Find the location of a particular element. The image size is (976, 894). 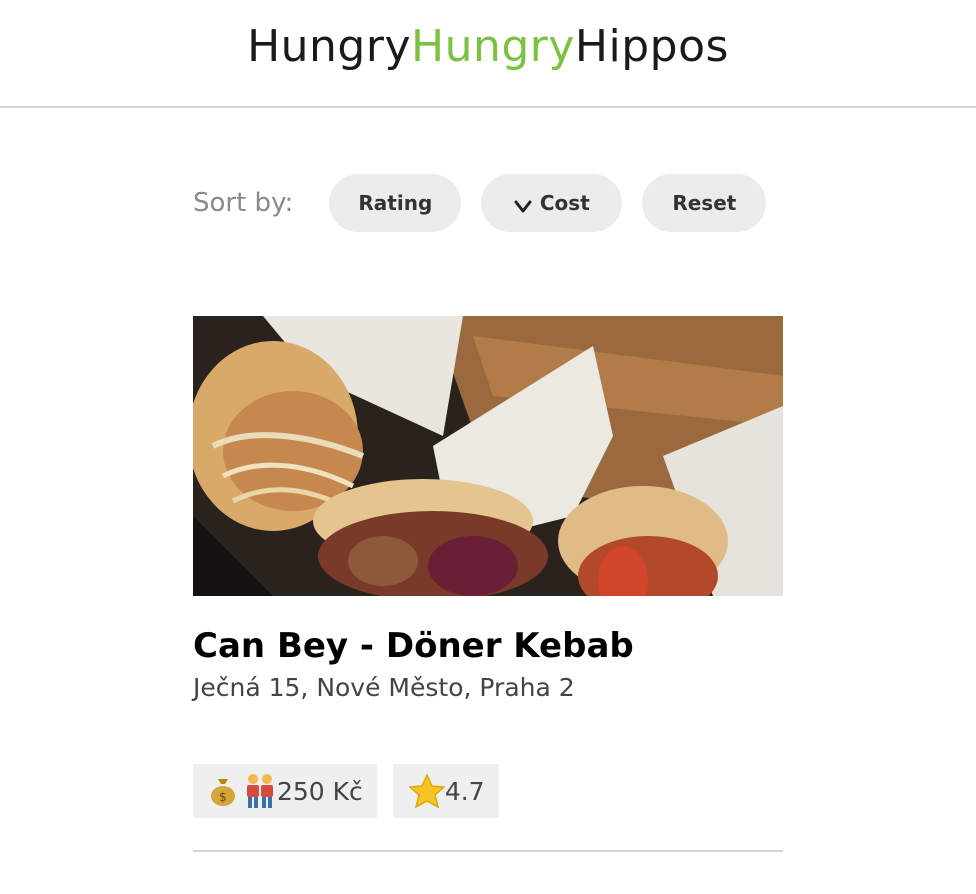

logo-word-3: Hippos is located at coordinates (651, 46).